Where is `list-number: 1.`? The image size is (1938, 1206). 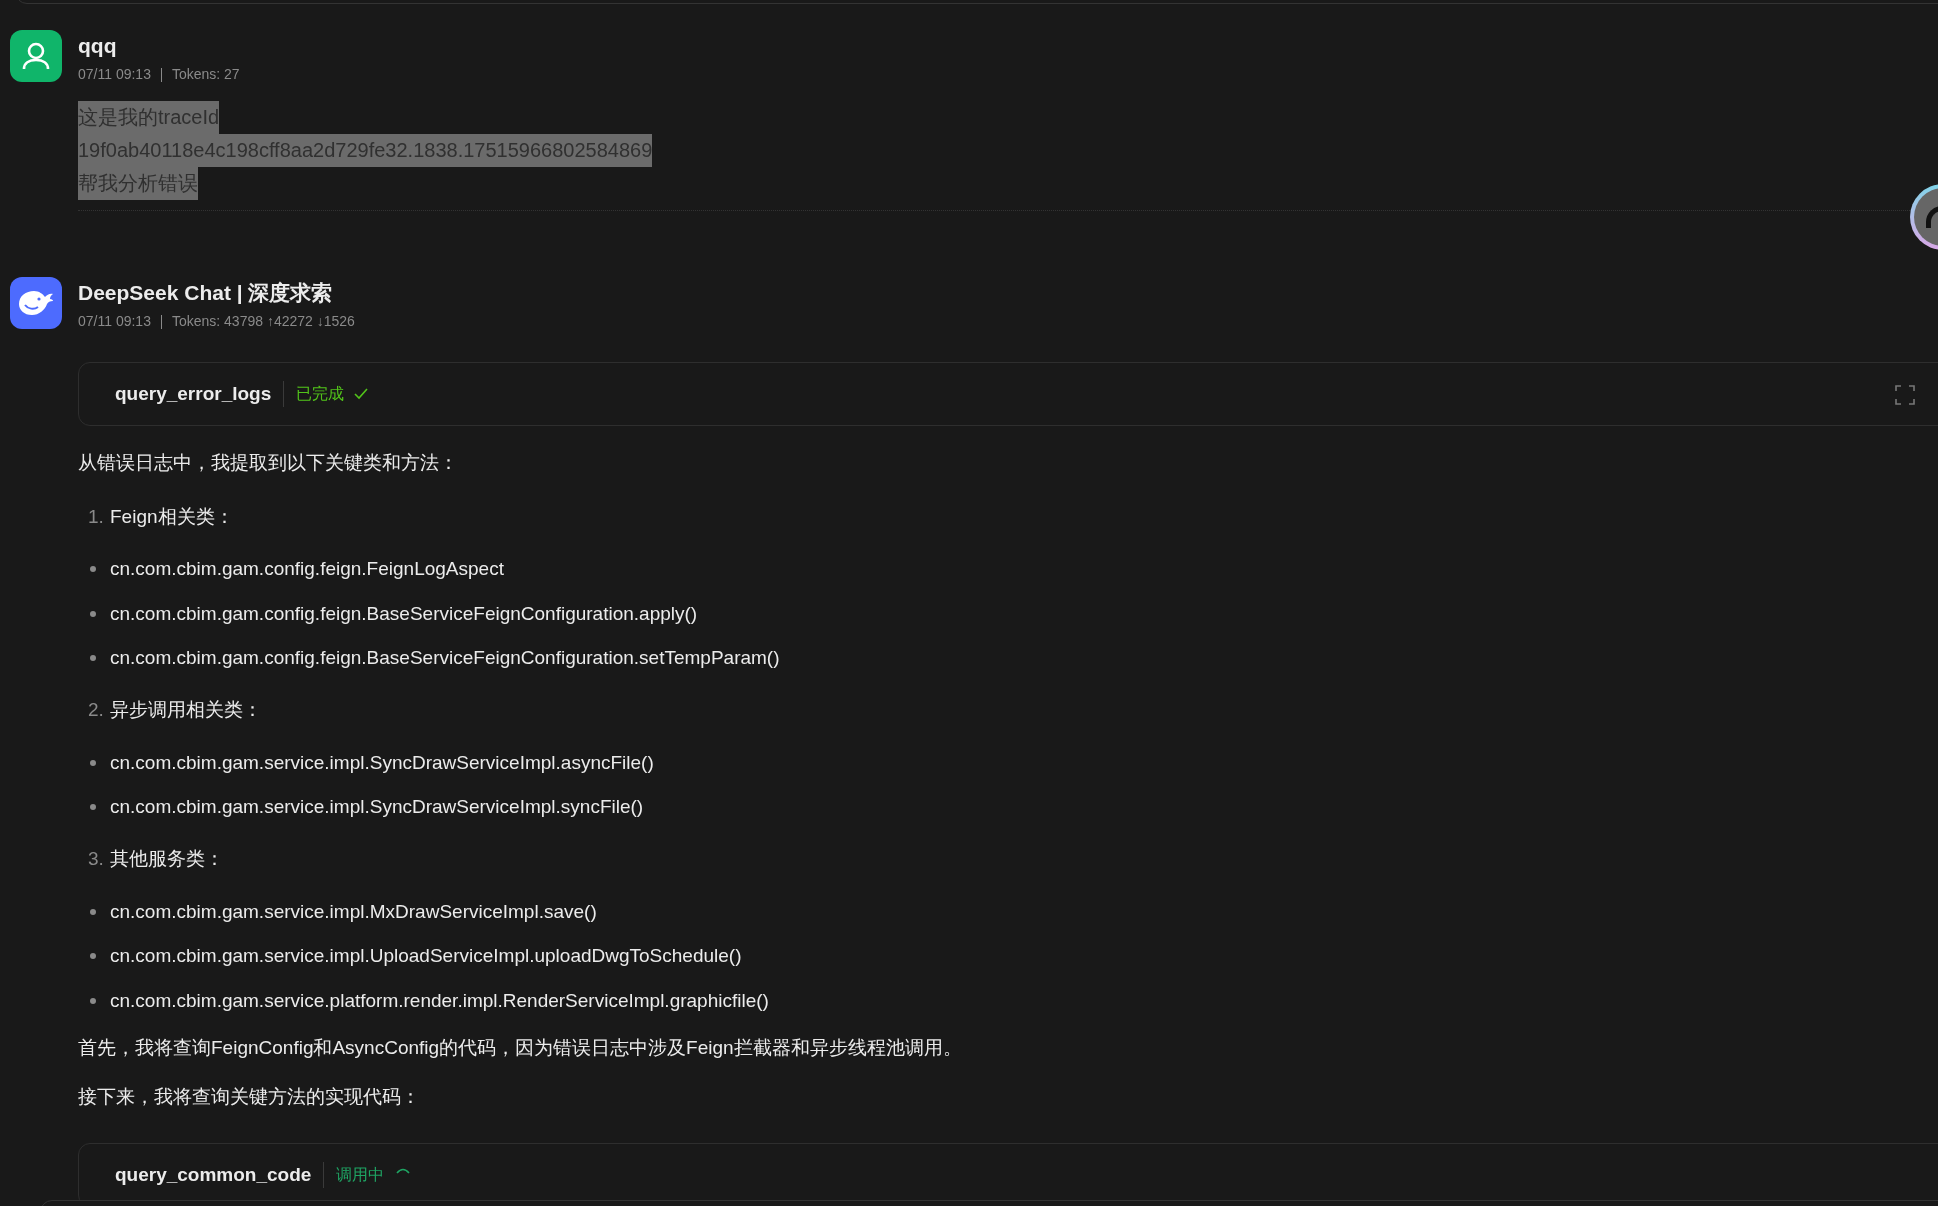
list-number: 1. is located at coordinates (96, 516).